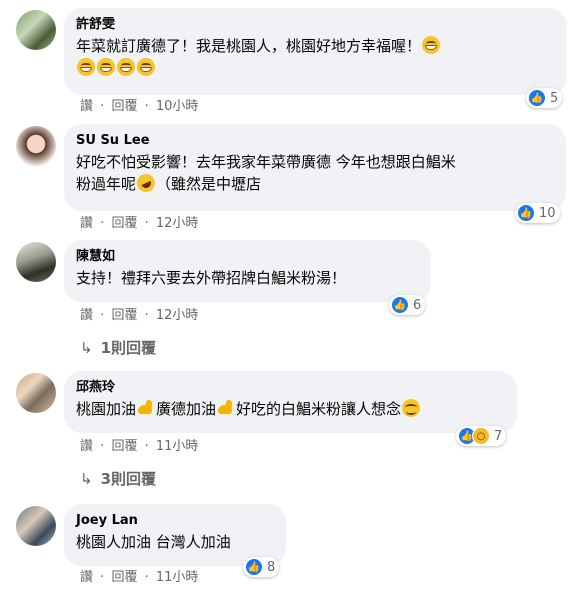  What do you see at coordinates (315, 25) in the screenshot?
I see `comment-author: 許舒雯` at bounding box center [315, 25].